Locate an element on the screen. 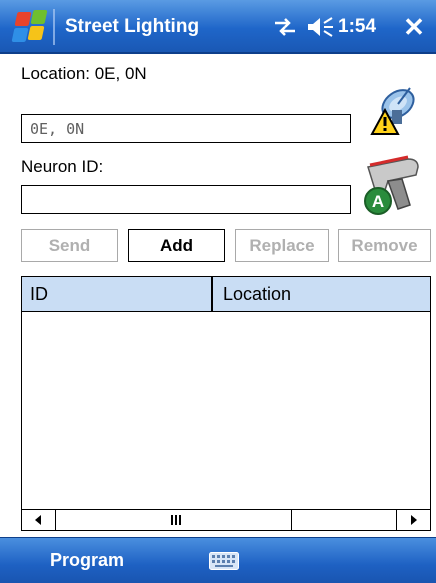 This screenshot has height=583, width=436. location-field: 0E, 0N is located at coordinates (186, 128).